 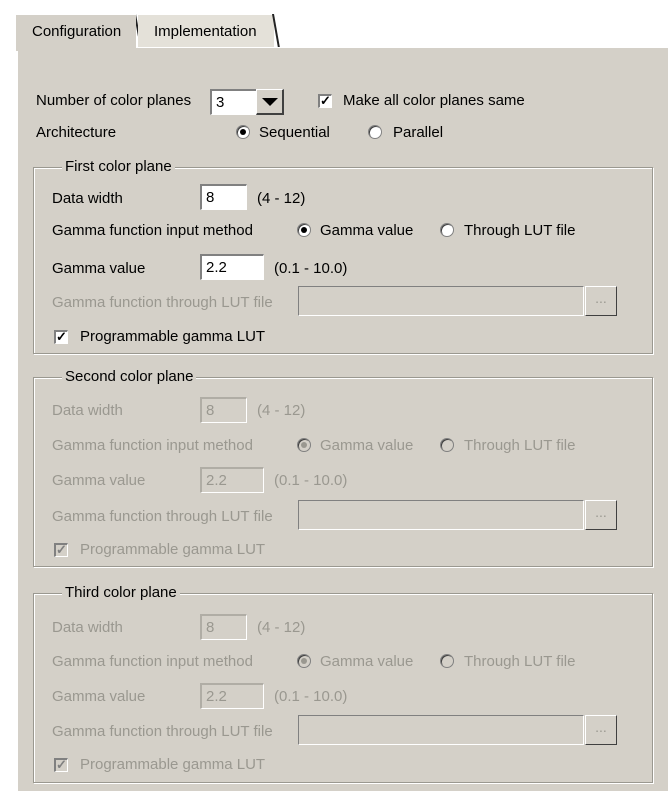 What do you see at coordinates (342, 32) in the screenshot?
I see `tab-strip: Configuration Implementation` at bounding box center [342, 32].